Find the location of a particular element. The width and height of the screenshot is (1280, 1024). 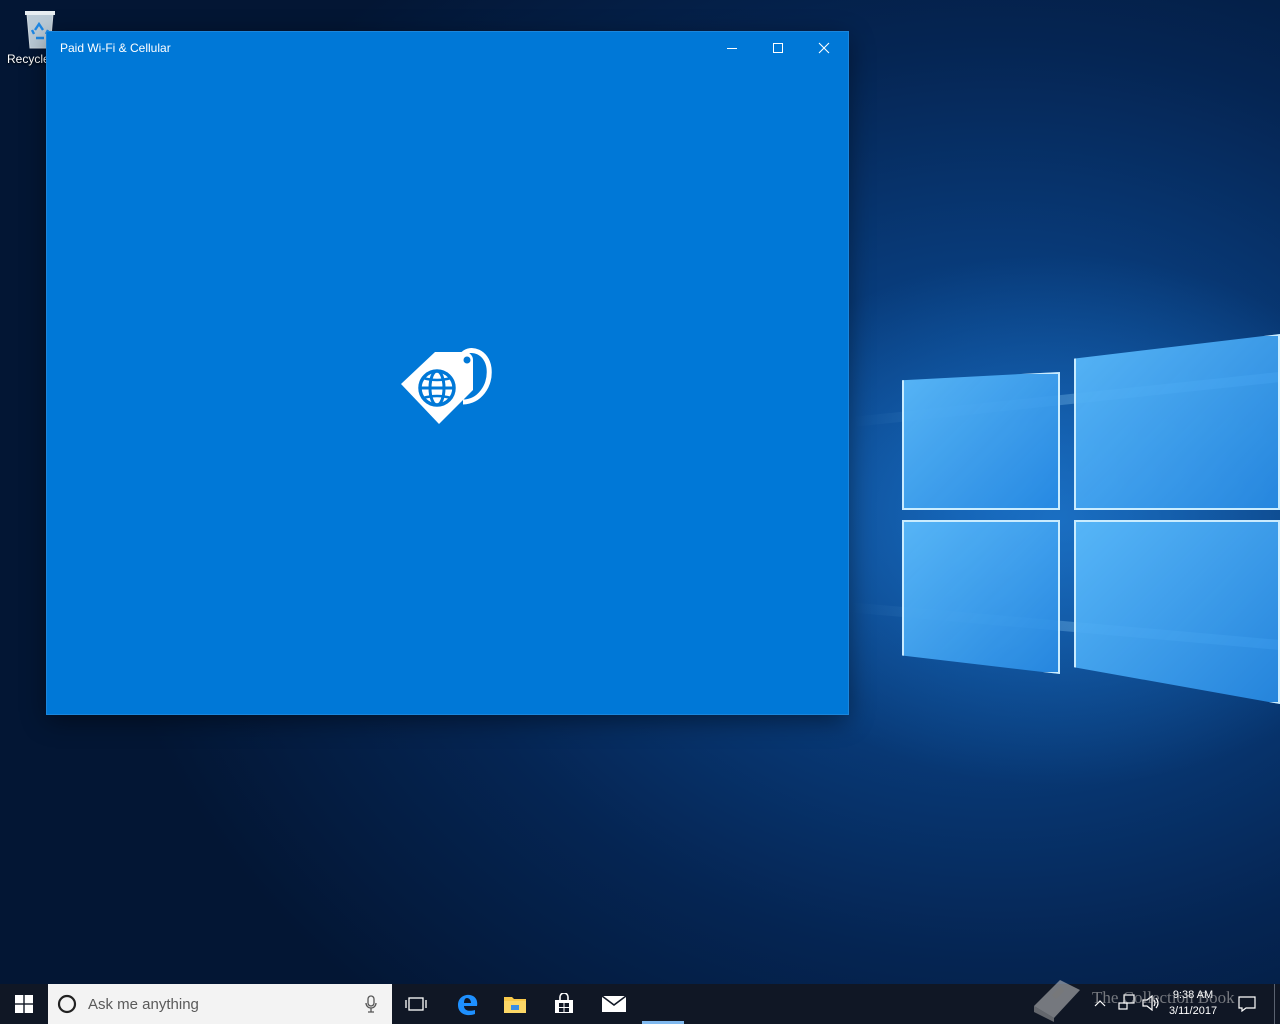

start-button is located at coordinates (24, 1004).